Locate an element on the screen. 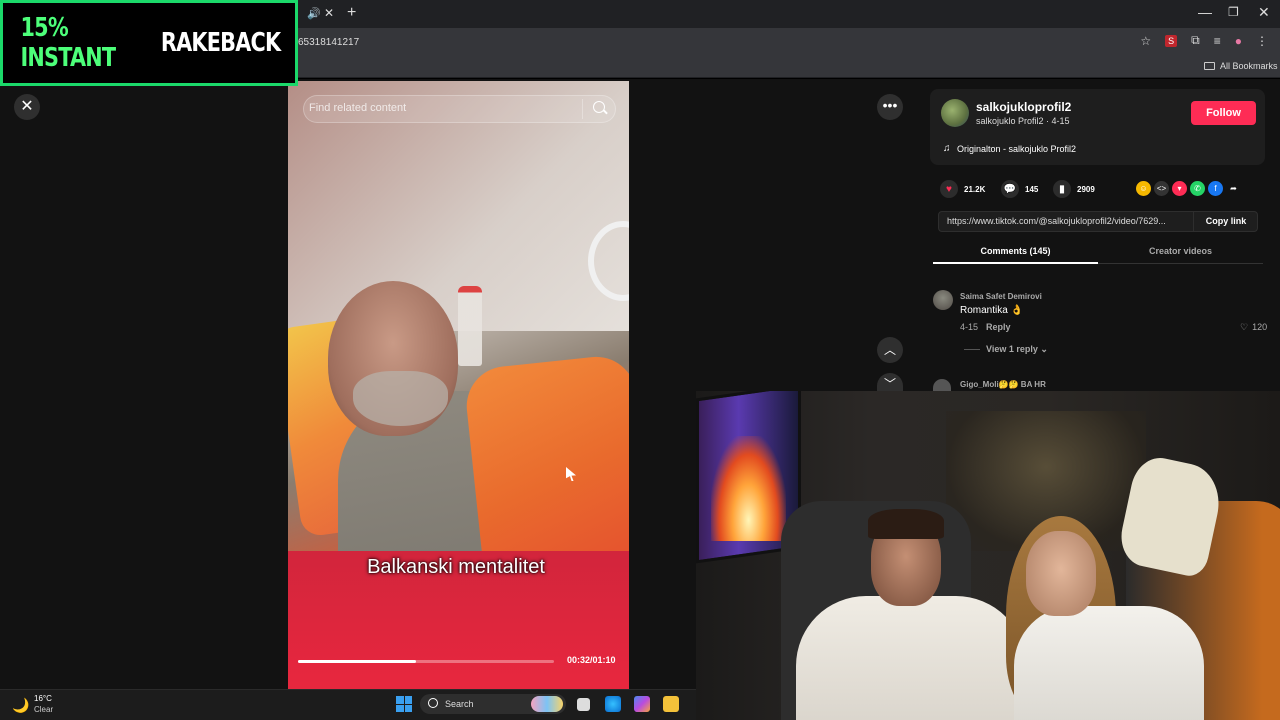 The width and height of the screenshot is (1280, 720). copy-link-button: Copy link is located at coordinates (1225, 221).